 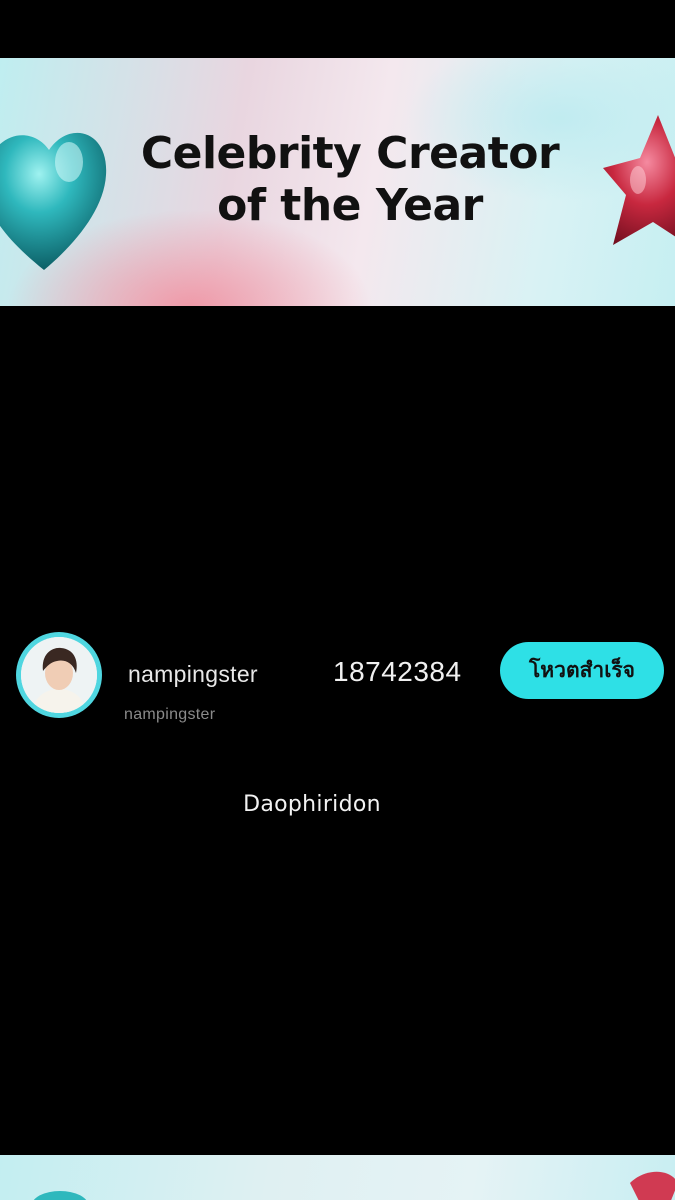 I want to click on vote-count: 18742384, so click(x=397, y=671).